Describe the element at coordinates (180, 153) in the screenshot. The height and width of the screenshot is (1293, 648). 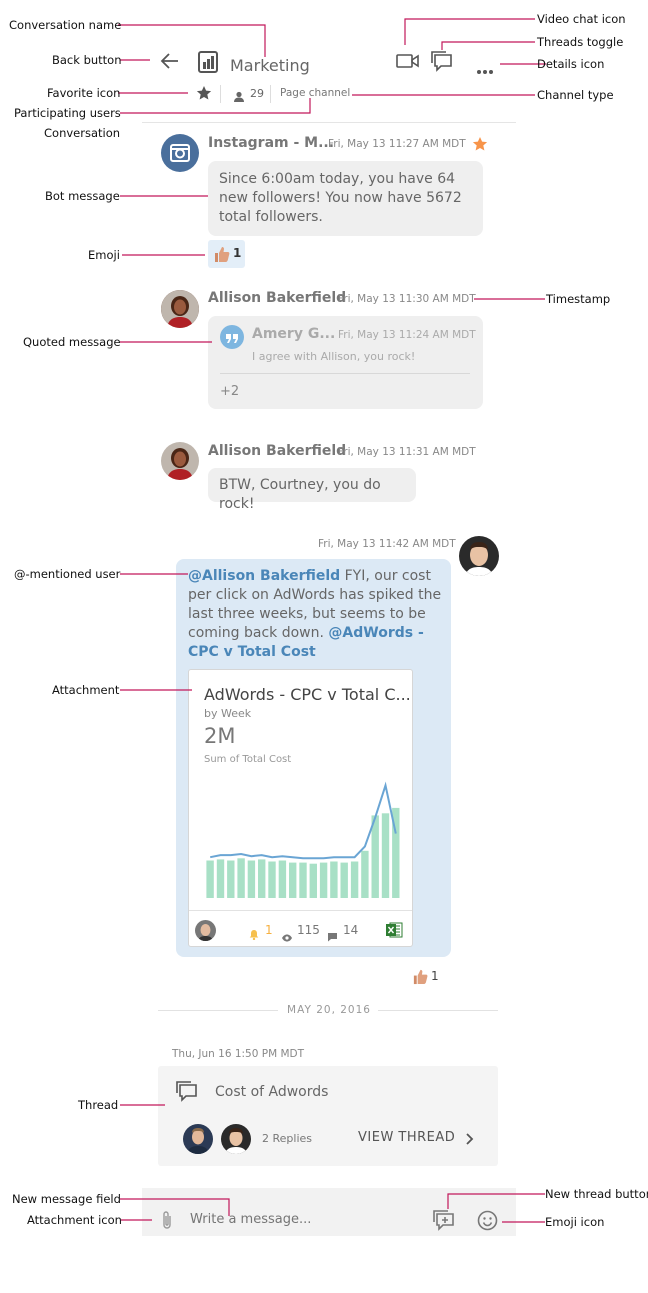
I see `instagram-avatar` at that location.